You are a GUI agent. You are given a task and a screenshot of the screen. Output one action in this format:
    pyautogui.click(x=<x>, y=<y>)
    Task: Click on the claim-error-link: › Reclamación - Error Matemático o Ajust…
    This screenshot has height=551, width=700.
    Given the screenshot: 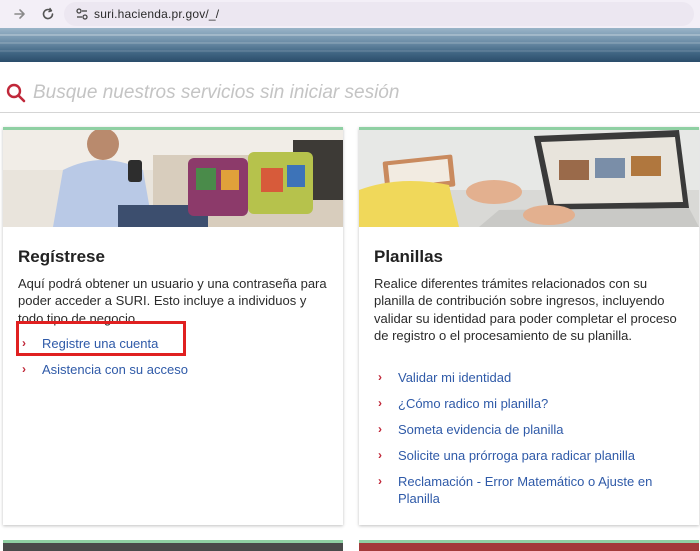 What is the action you would take?
    pyautogui.click(x=531, y=490)
    